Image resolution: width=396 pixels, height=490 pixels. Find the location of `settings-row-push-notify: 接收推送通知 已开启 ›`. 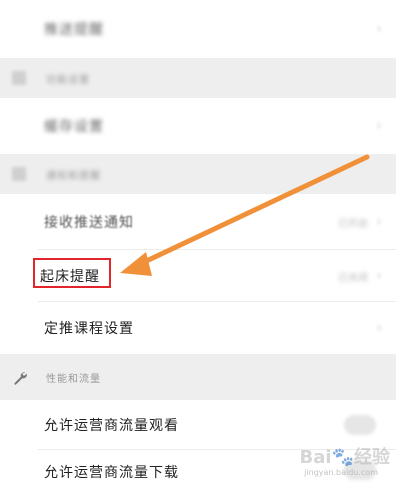

settings-row-push-notify: 接收推送通知 已开启 › is located at coordinates (198, 222).